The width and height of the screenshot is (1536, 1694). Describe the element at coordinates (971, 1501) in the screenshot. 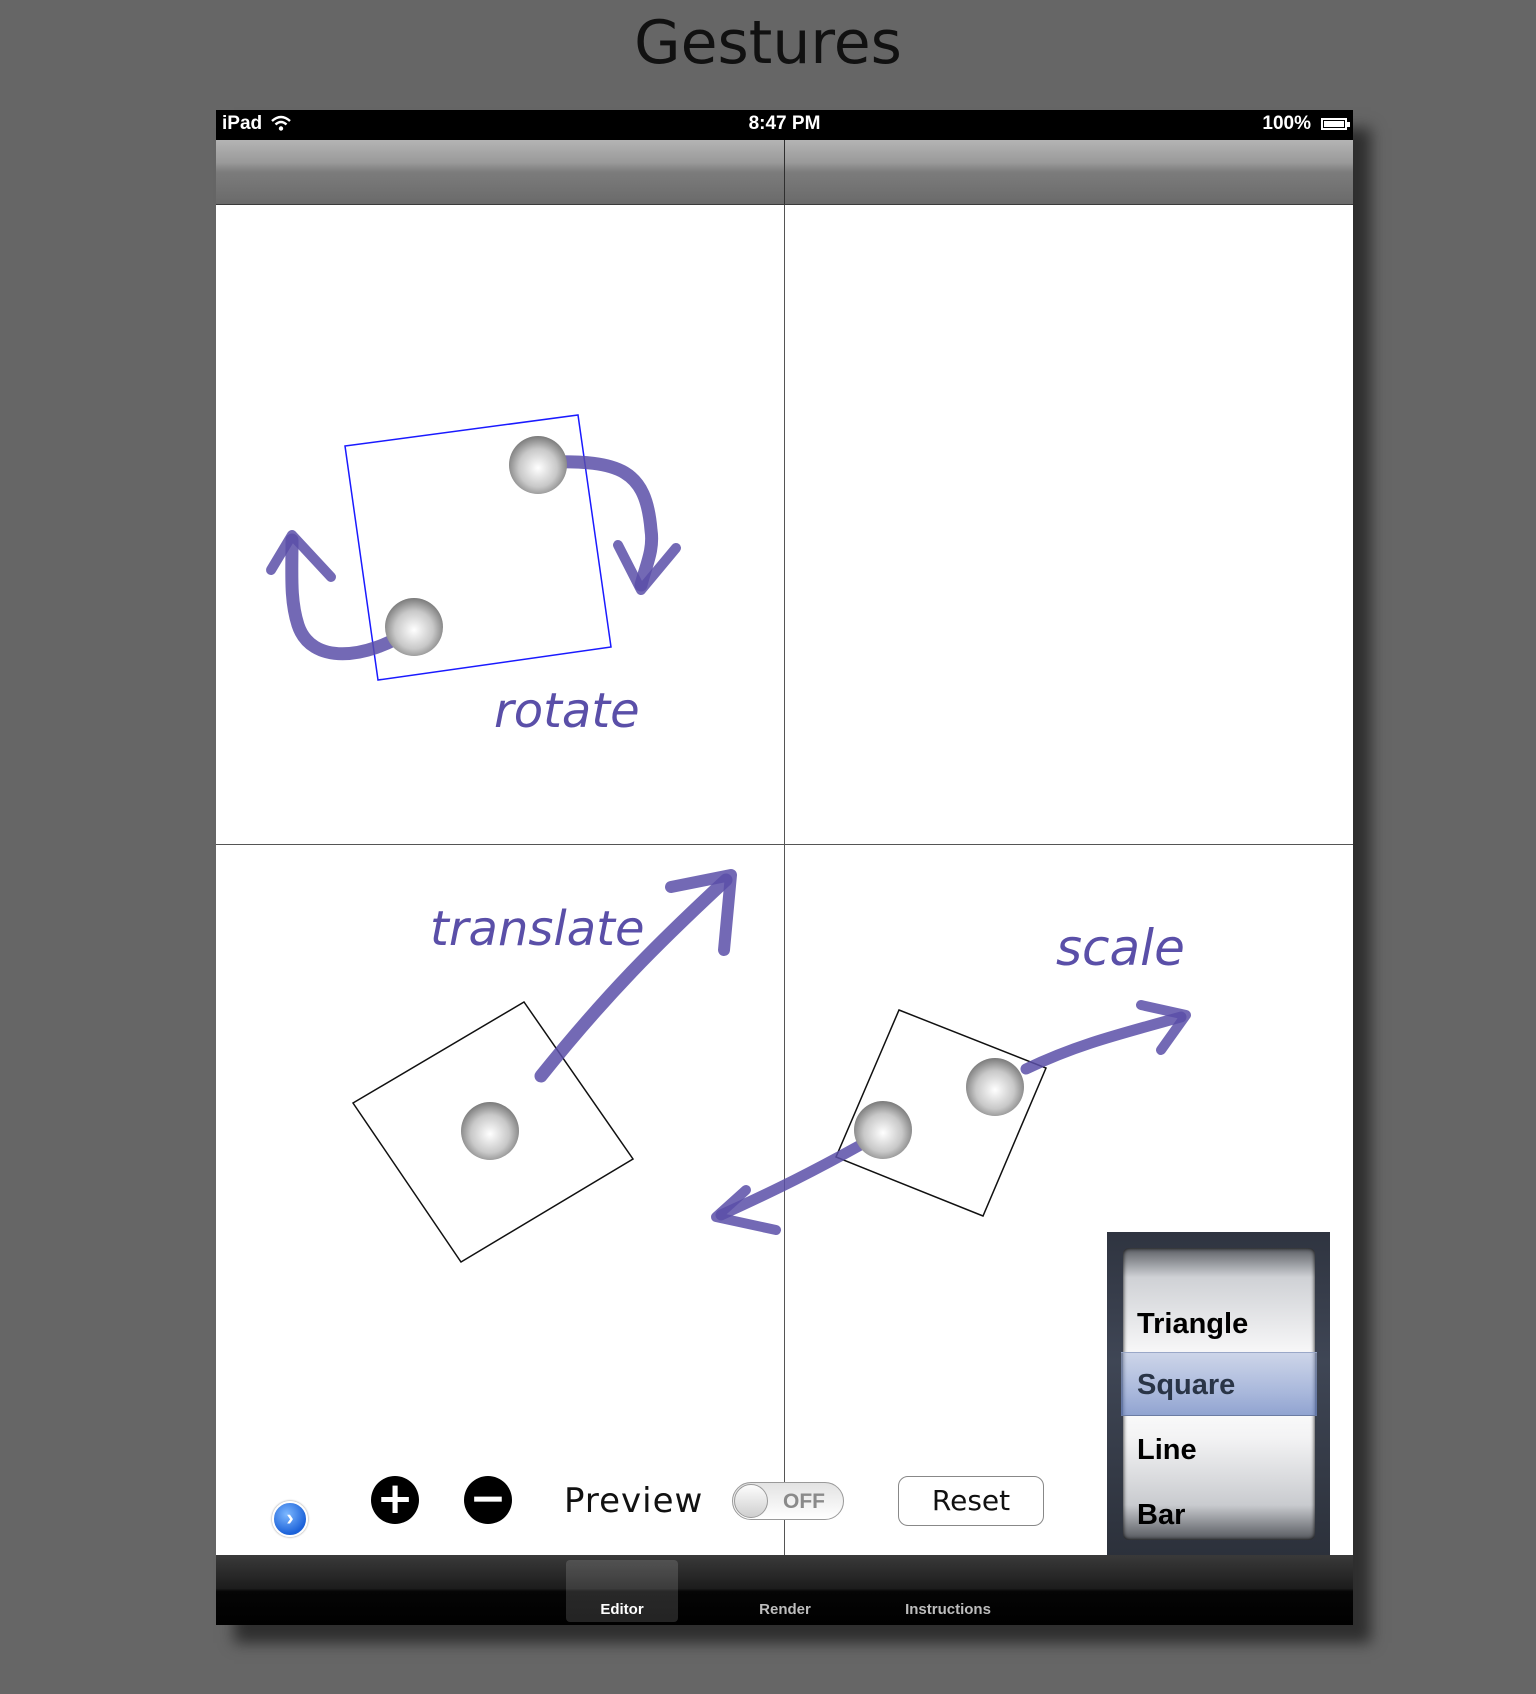

I see `reset-button: Reset` at that location.